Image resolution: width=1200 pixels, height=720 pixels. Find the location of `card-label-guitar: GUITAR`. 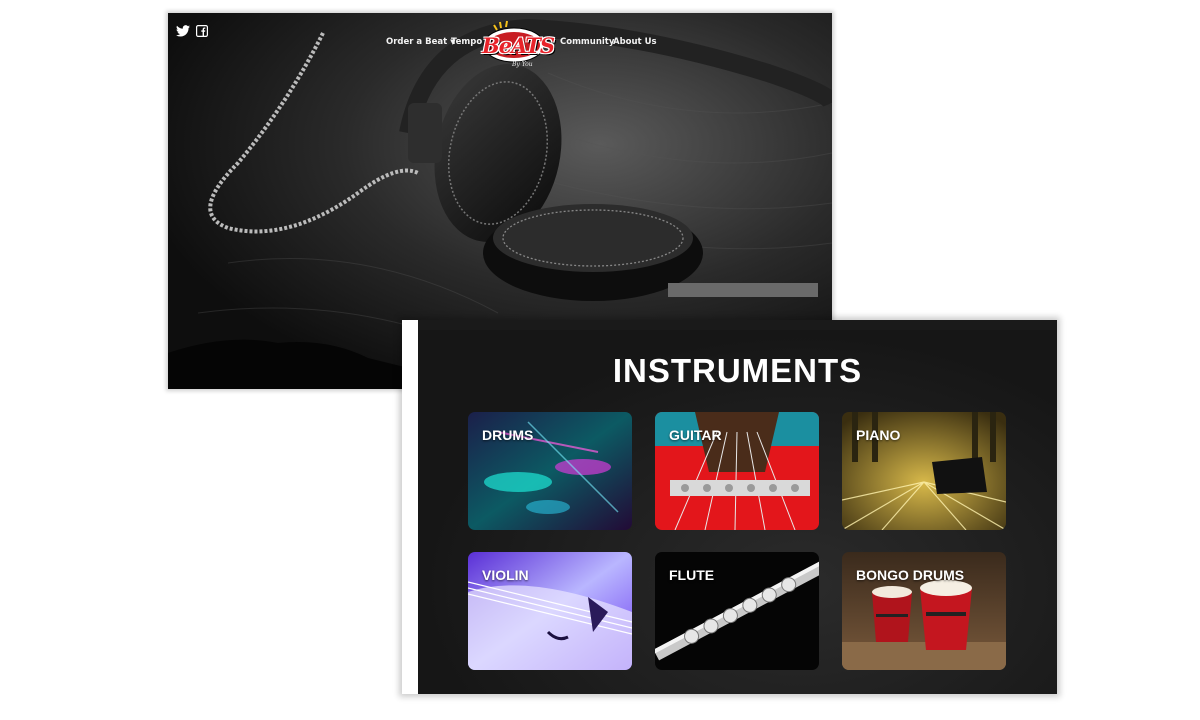

card-label-guitar: GUITAR is located at coordinates (695, 435).